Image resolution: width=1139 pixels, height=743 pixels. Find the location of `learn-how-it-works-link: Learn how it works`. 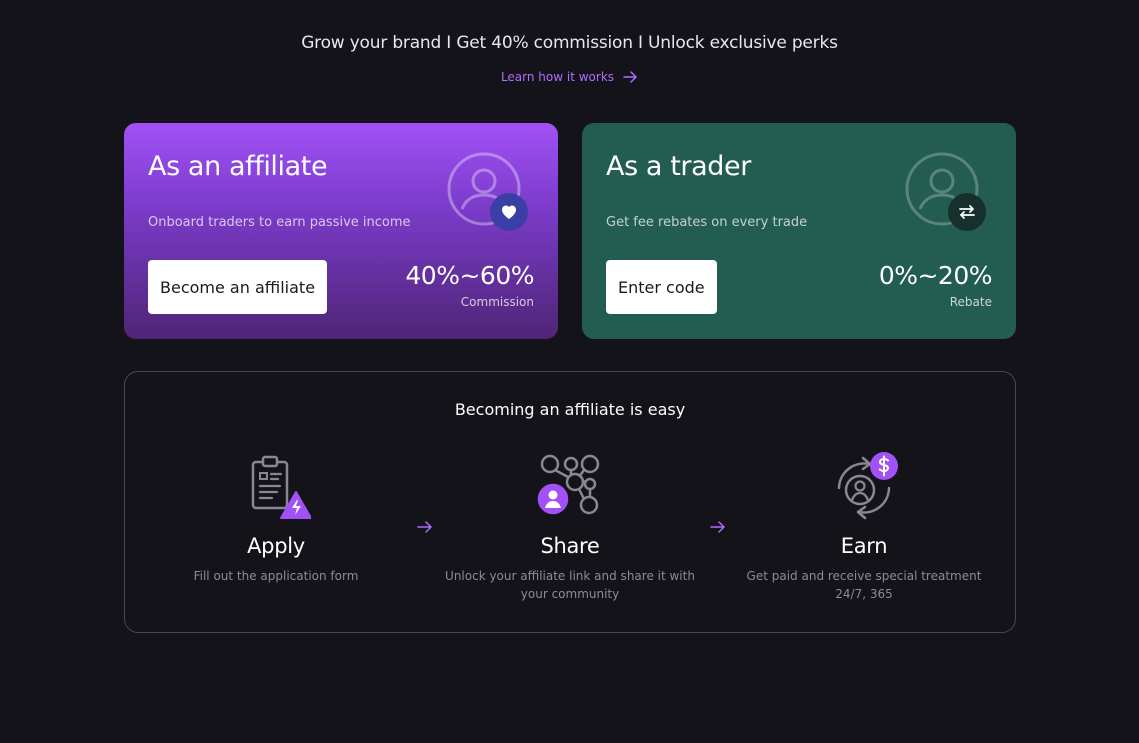

learn-how-it-works-link: Learn how it works is located at coordinates (569, 77).